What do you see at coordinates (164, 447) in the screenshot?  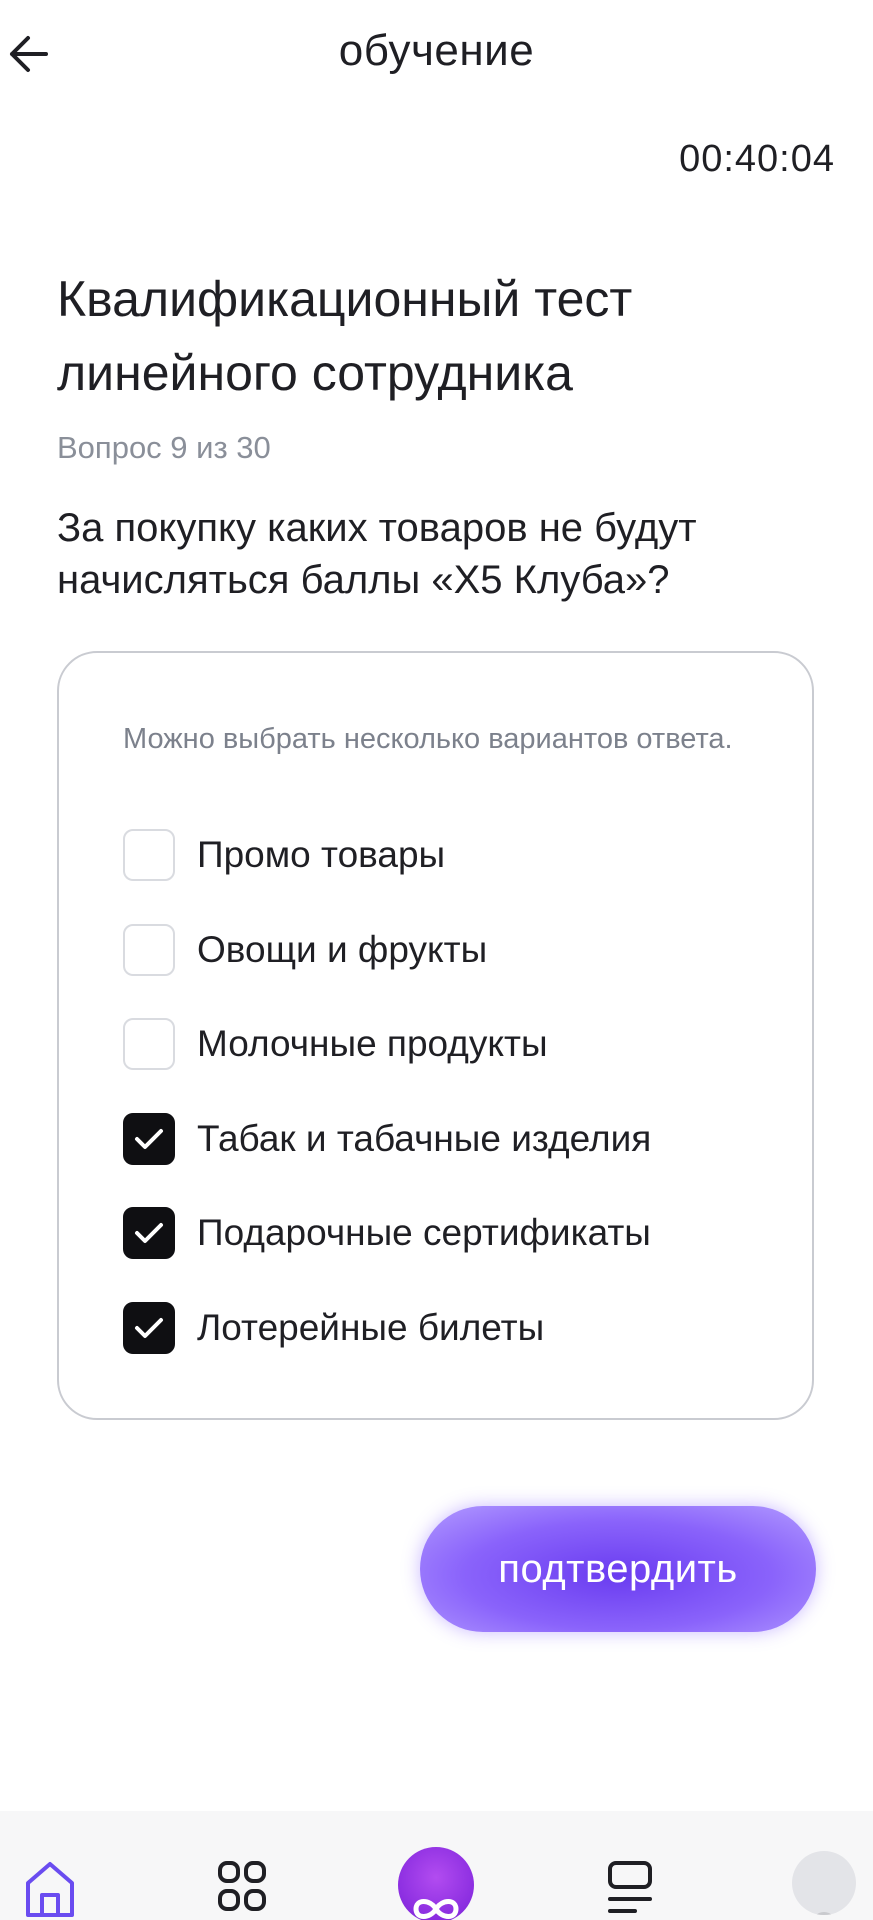 I see `question-counter: Вопрос 9 из 30` at bounding box center [164, 447].